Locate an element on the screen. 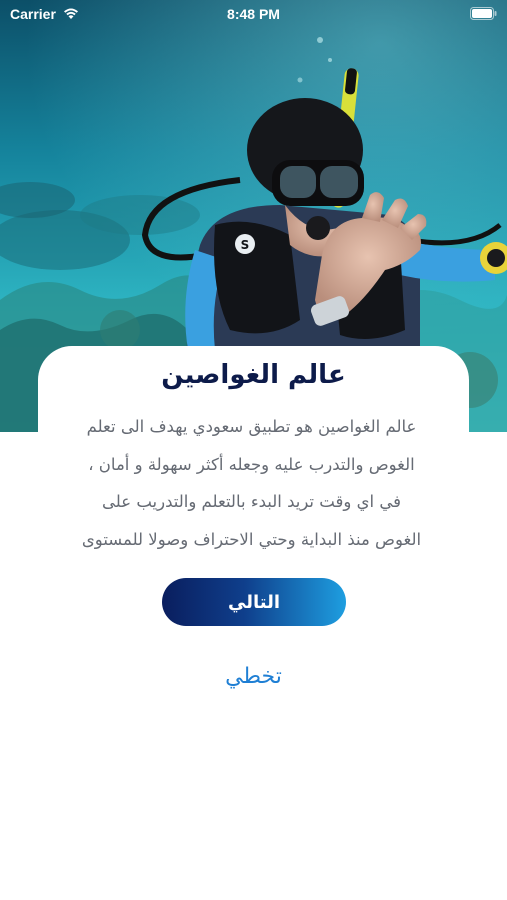 The image size is (507, 900). battery-icon is located at coordinates (483, 13).